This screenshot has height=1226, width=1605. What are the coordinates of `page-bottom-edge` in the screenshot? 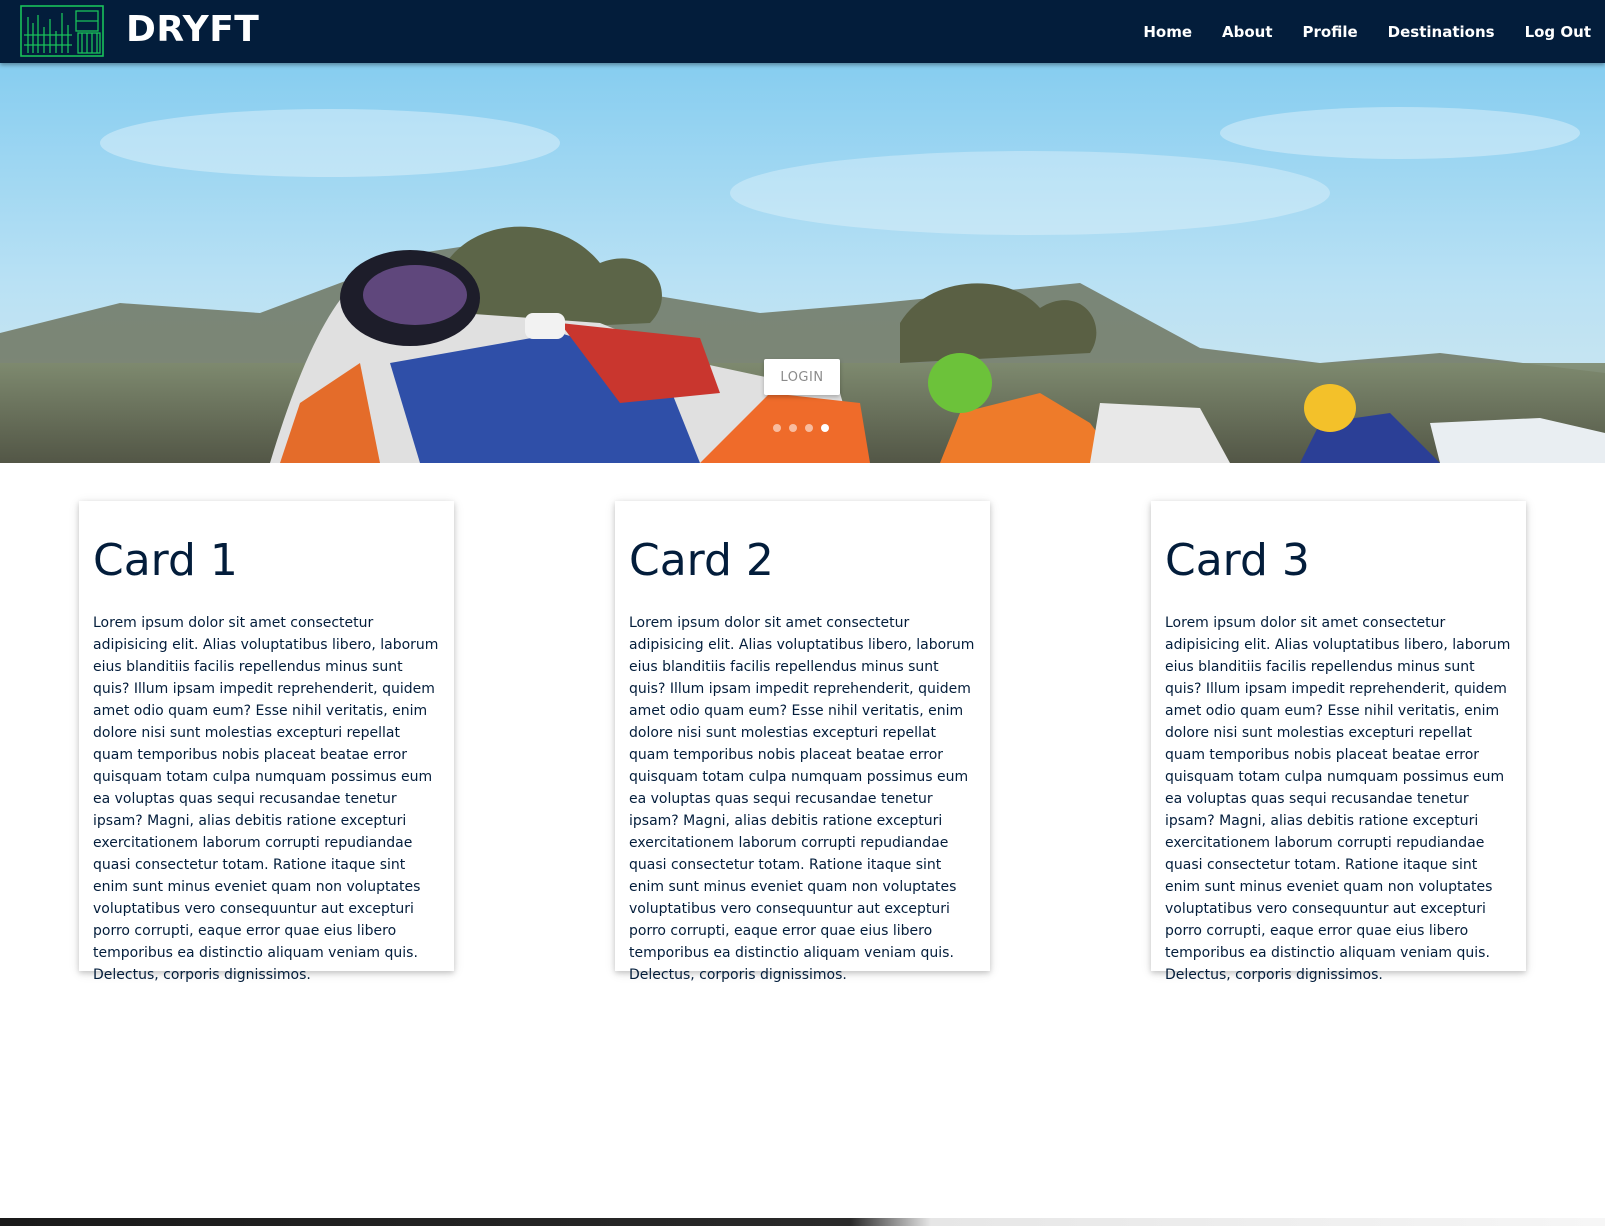 It's located at (802, 1222).